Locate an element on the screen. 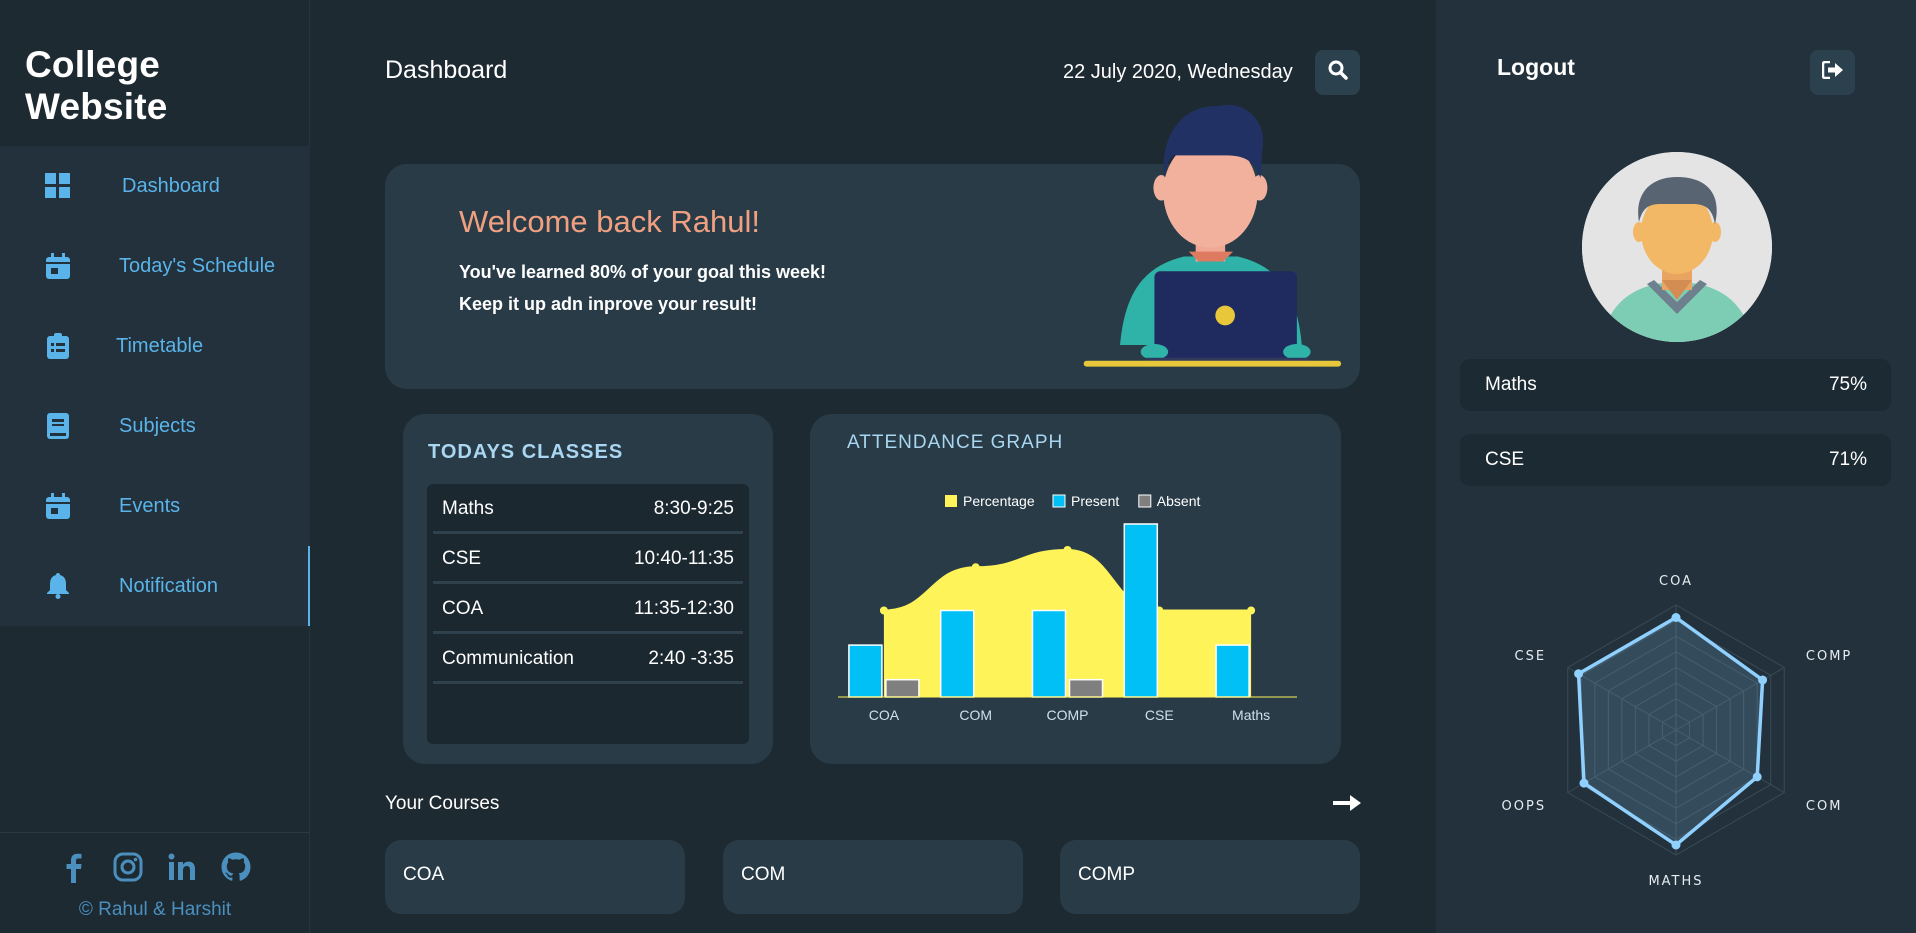 This screenshot has height=933, width=1916. x-tick-label: CSE is located at coordinates (1159, 715).